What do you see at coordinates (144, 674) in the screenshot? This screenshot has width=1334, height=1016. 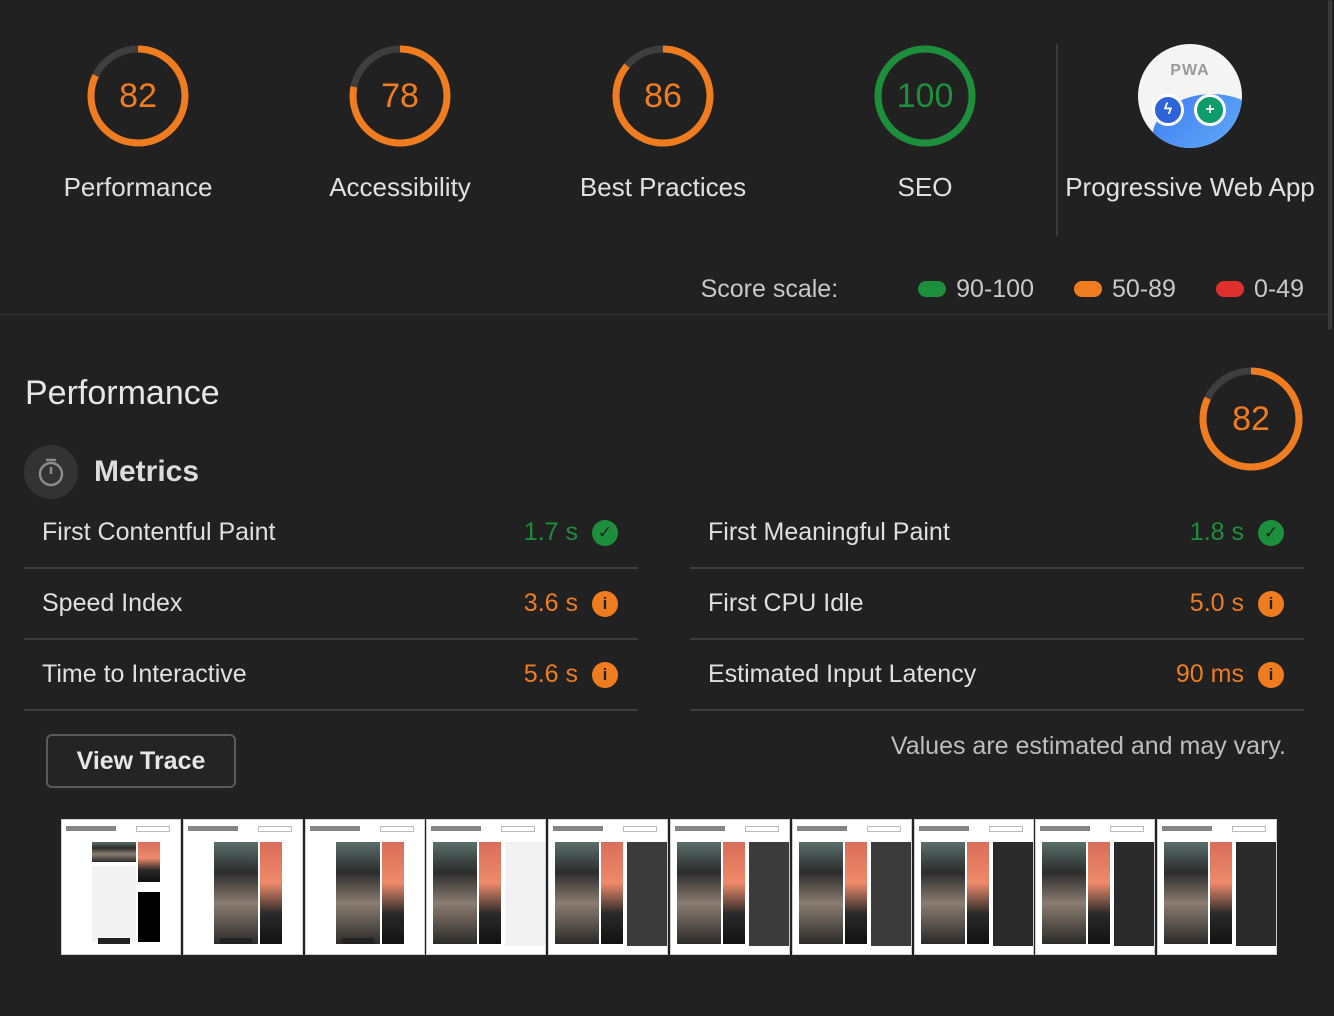 I see `metric-name: Time to Interactive` at bounding box center [144, 674].